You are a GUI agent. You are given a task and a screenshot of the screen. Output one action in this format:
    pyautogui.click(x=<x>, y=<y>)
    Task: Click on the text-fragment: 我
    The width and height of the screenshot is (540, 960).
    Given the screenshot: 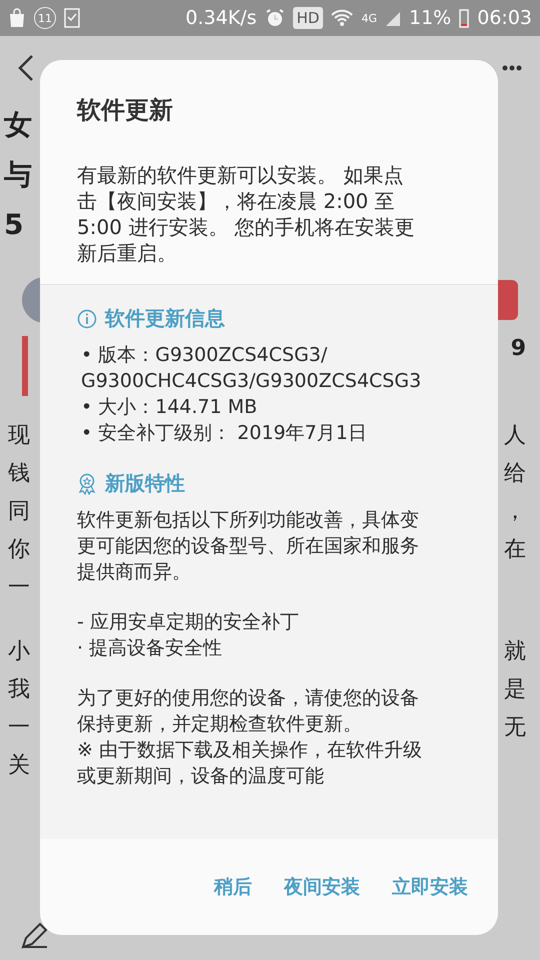 What is the action you would take?
    pyautogui.click(x=19, y=690)
    